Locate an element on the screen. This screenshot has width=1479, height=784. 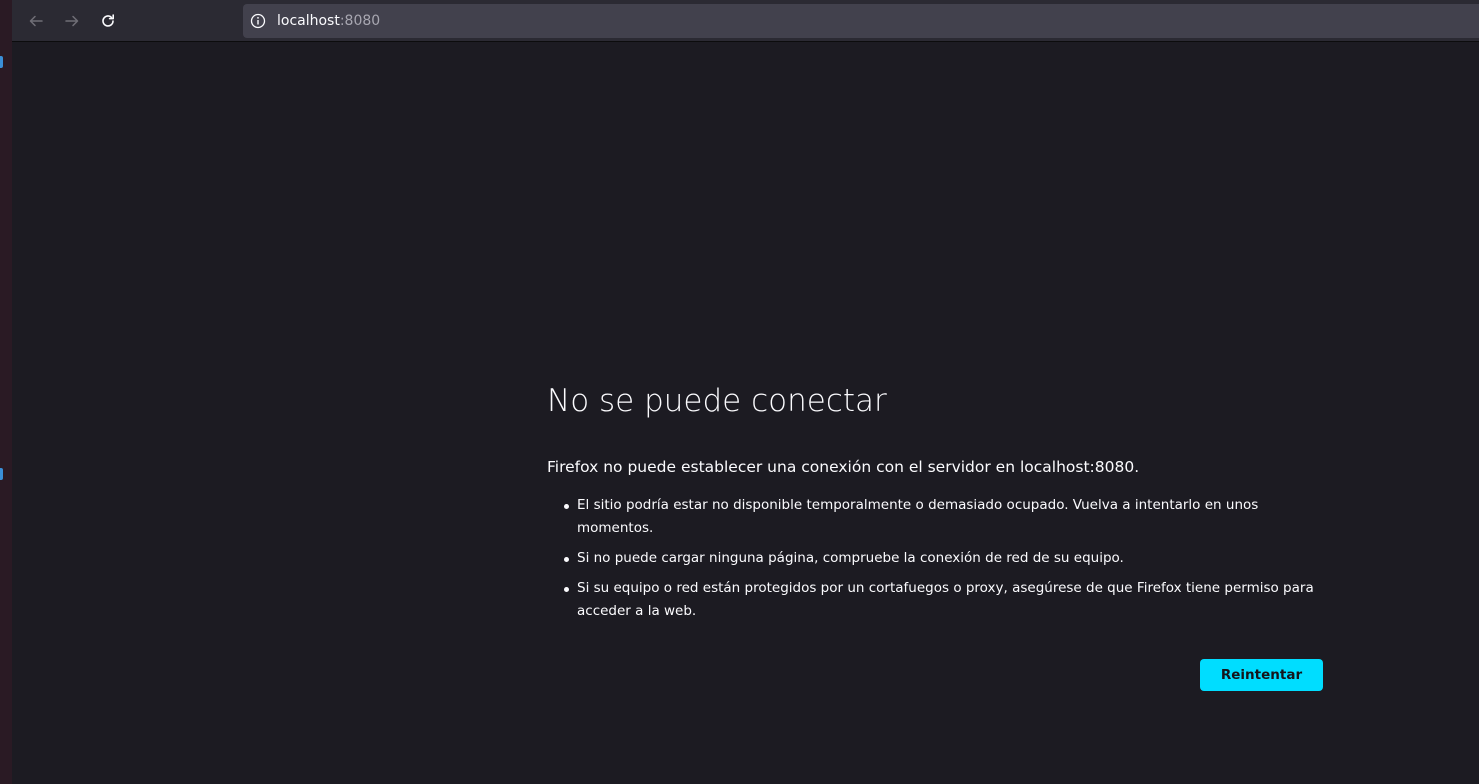
back-button is located at coordinates (36, 21).